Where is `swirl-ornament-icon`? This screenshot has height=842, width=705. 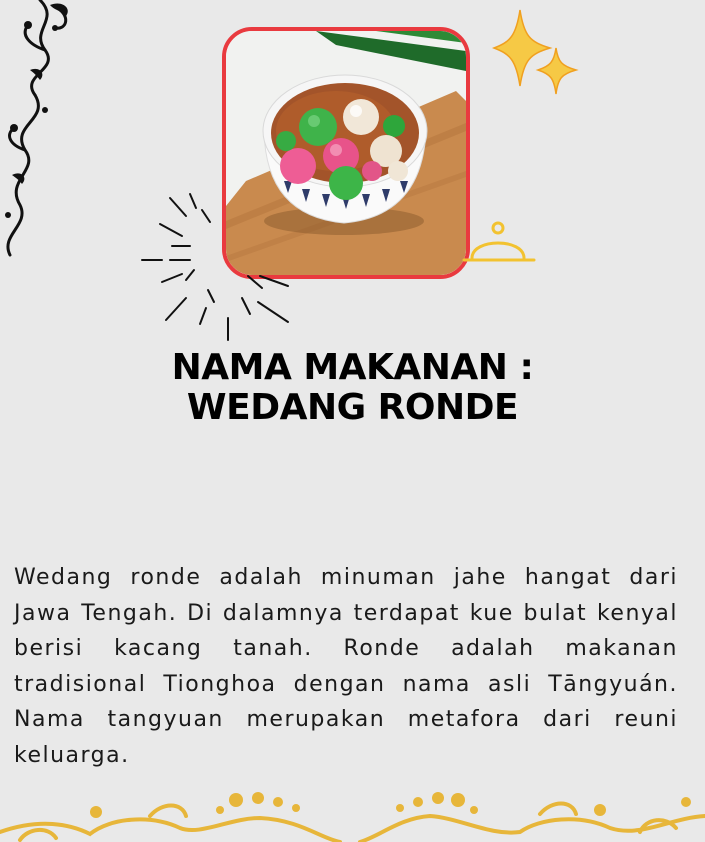 swirl-ornament-icon is located at coordinates (36, 128).